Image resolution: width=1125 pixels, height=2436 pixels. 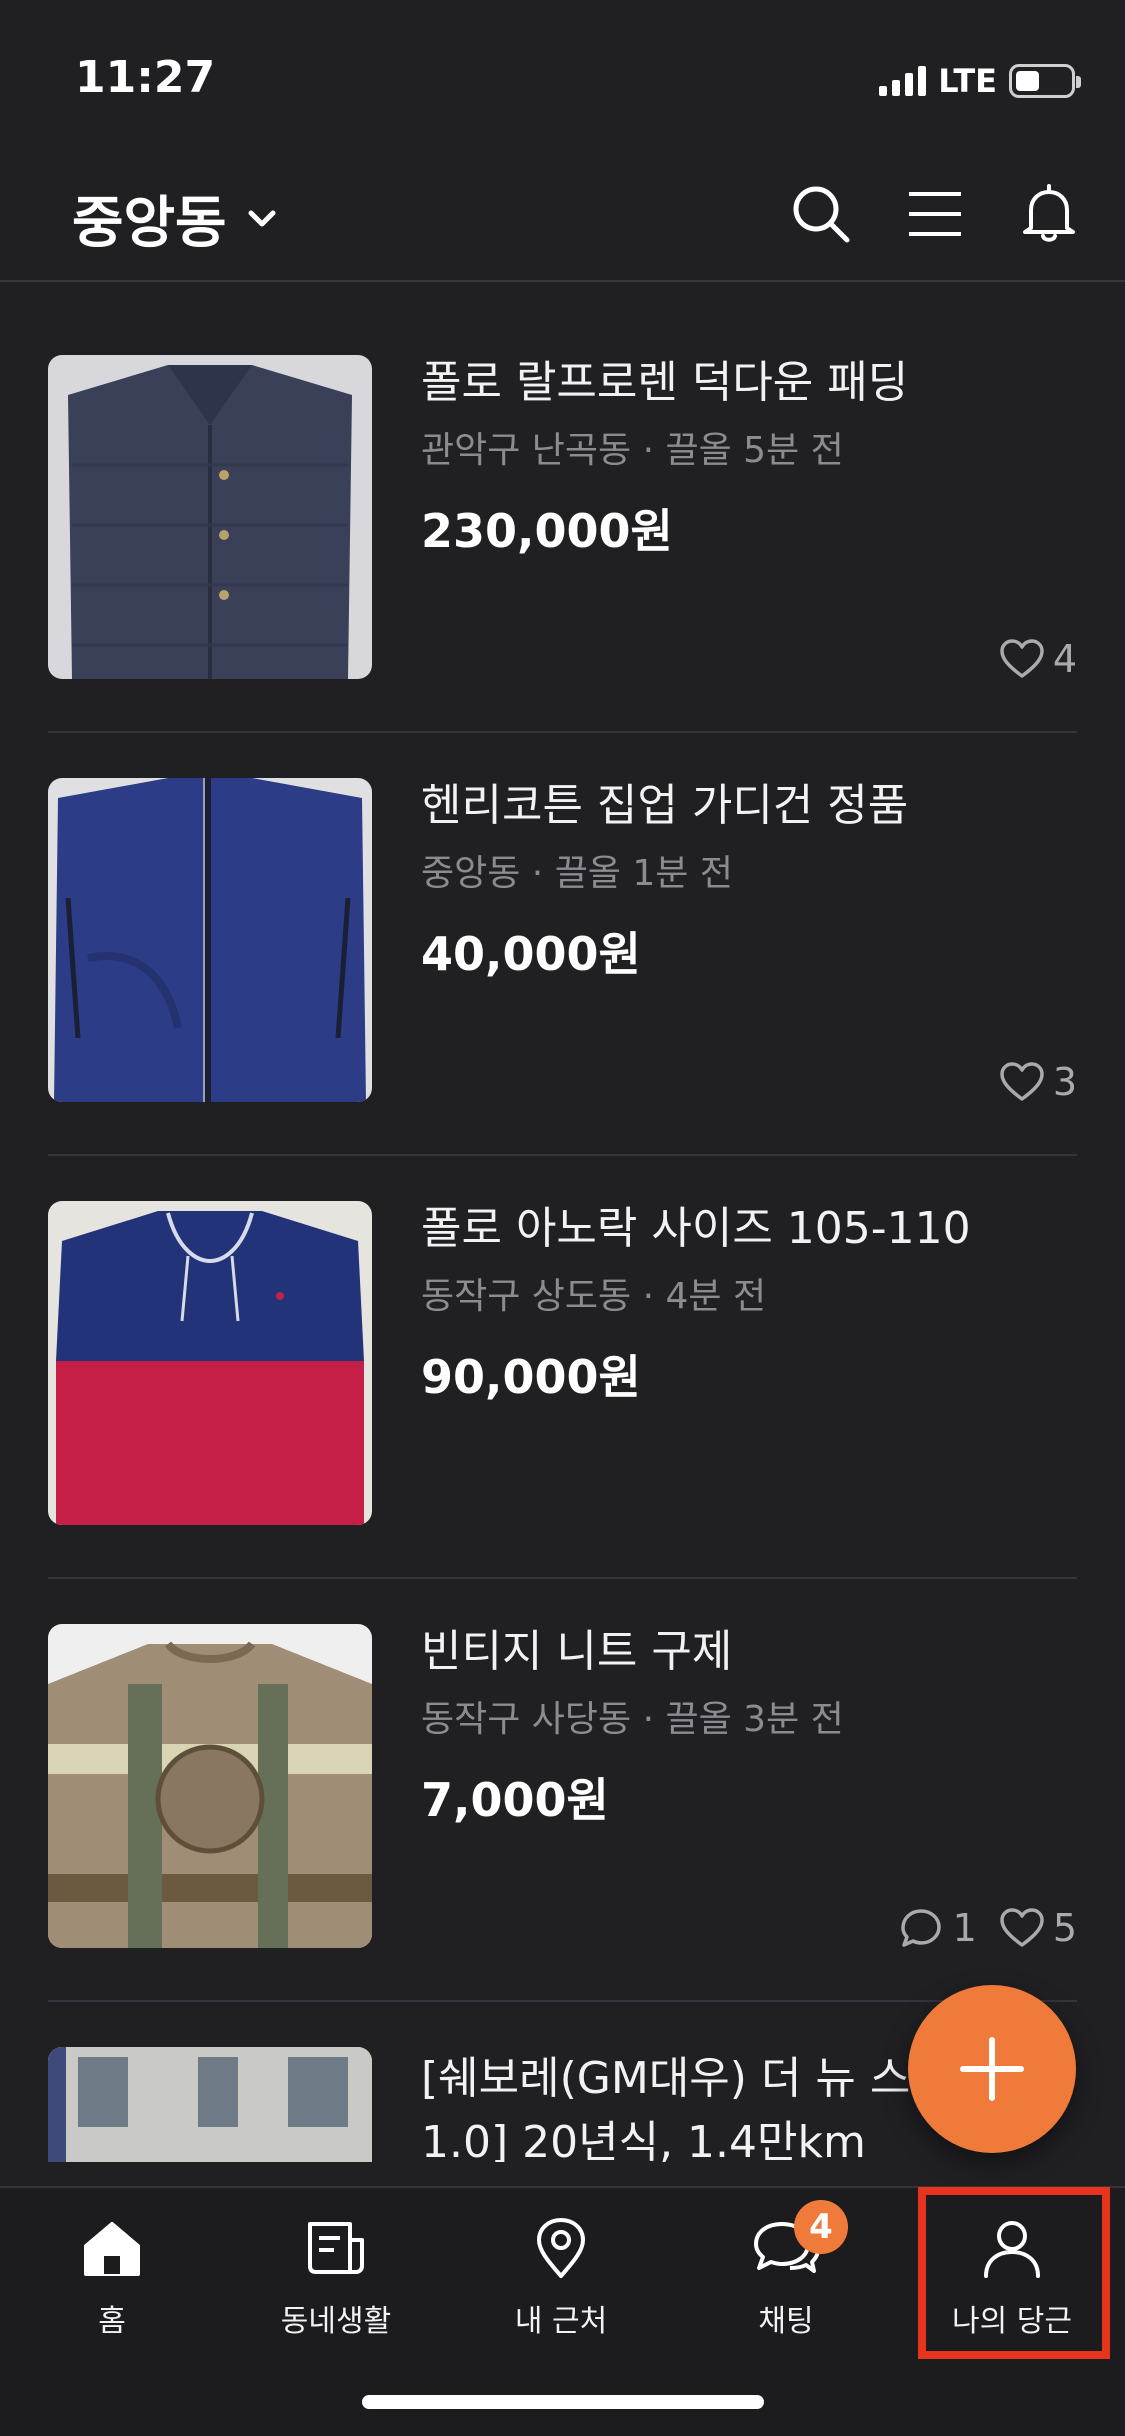 I want to click on news-icon, so click(x=336, y=2248).